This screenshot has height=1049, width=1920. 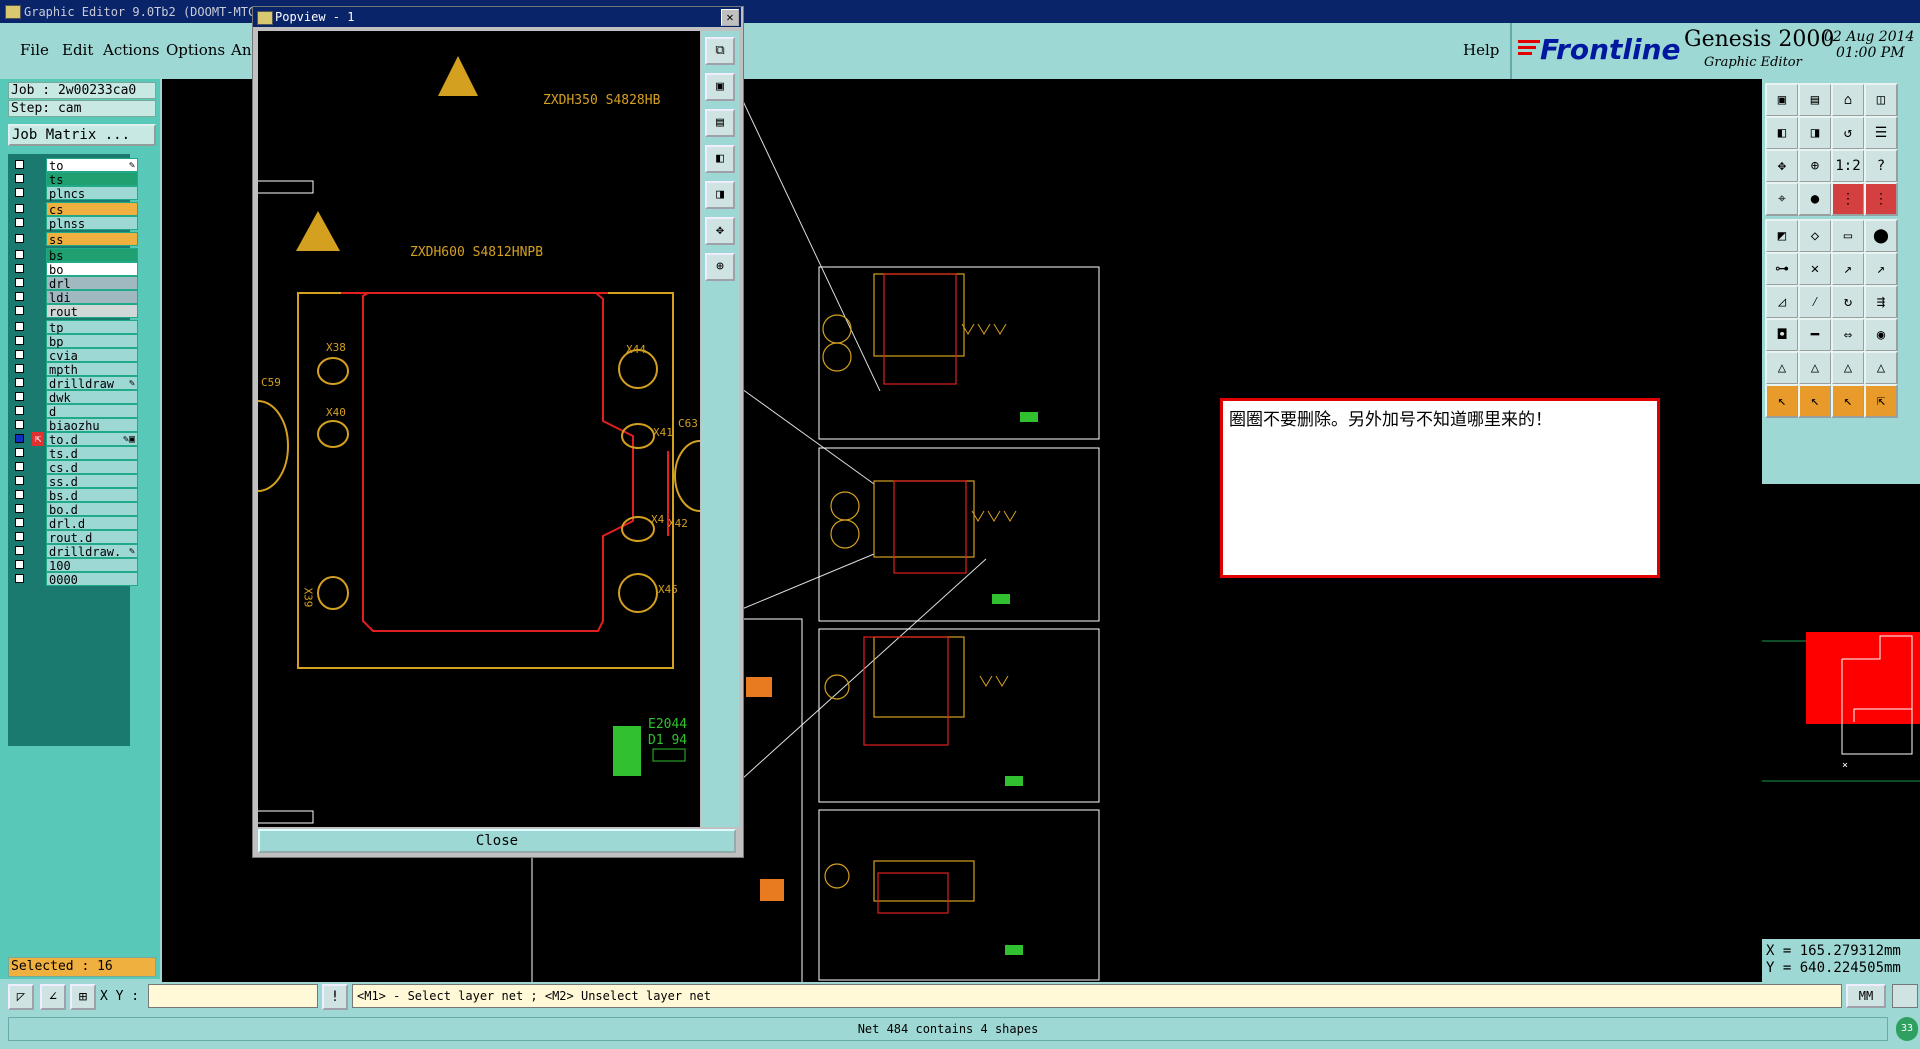 I want to click on layer-row: plnss, so click(x=75, y=223).